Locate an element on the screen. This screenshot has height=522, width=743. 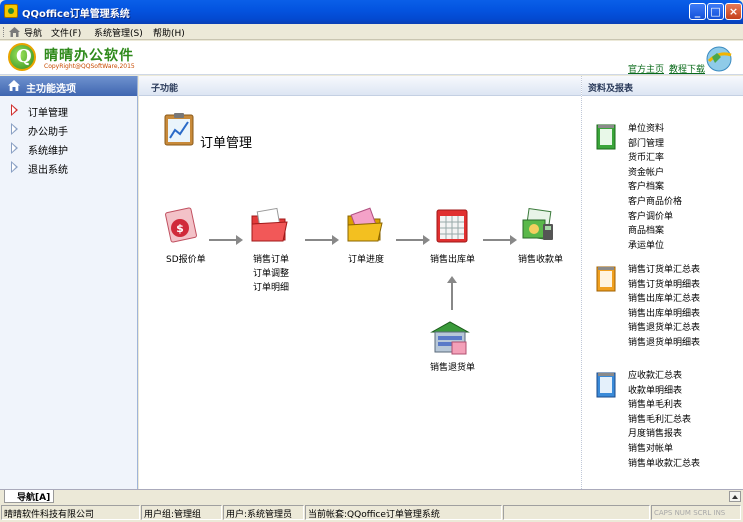
window-title: QQoffice订单管理系统 is located at coordinates (76, 14).